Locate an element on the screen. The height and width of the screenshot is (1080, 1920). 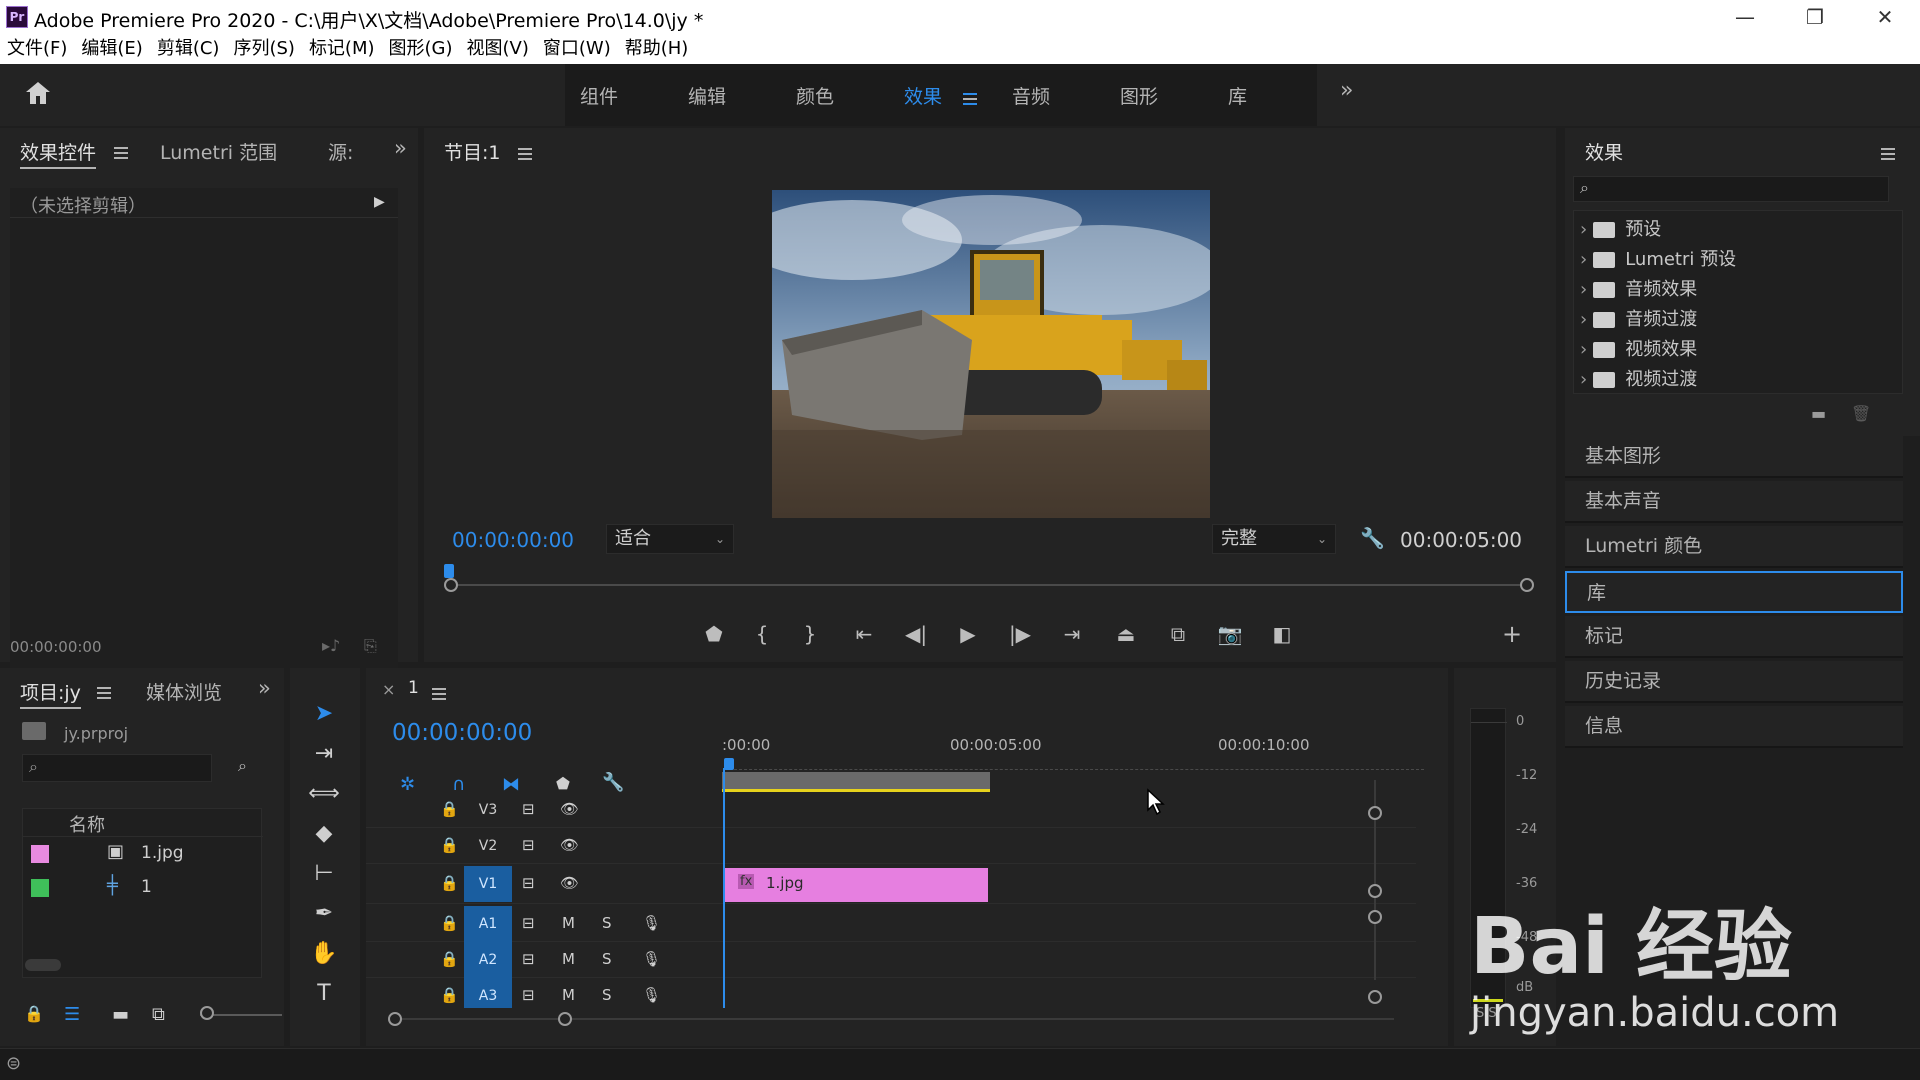
menu-clip: 剪辑(C) is located at coordinates (188, 49).